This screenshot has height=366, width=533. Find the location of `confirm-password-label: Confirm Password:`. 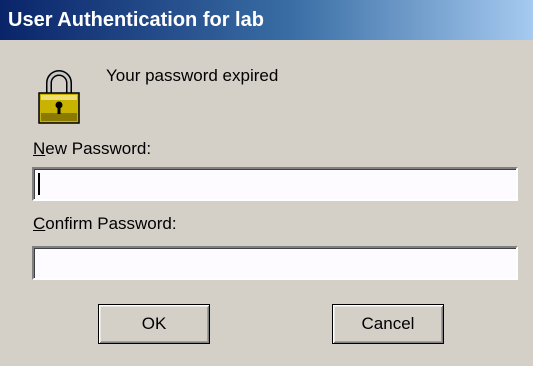

confirm-password-label: Confirm Password: is located at coordinates (105, 224).